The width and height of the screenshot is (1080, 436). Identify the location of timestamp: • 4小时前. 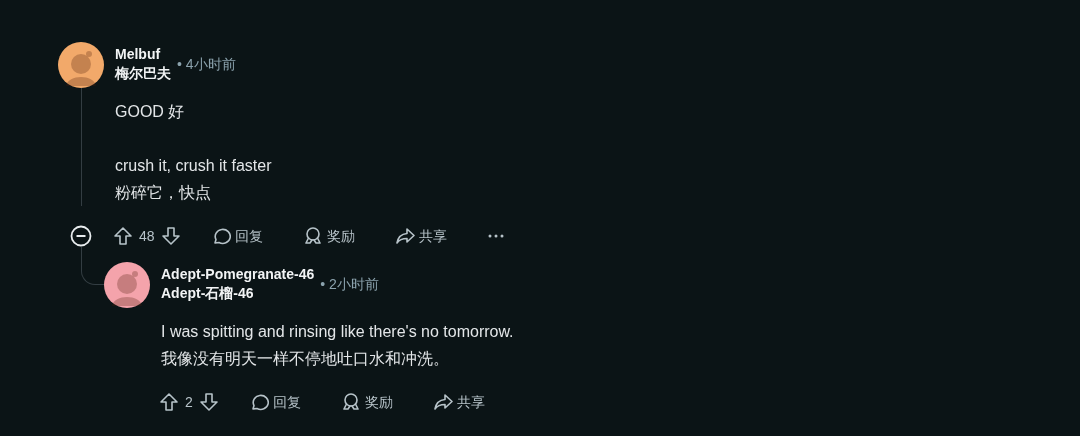
(206, 64).